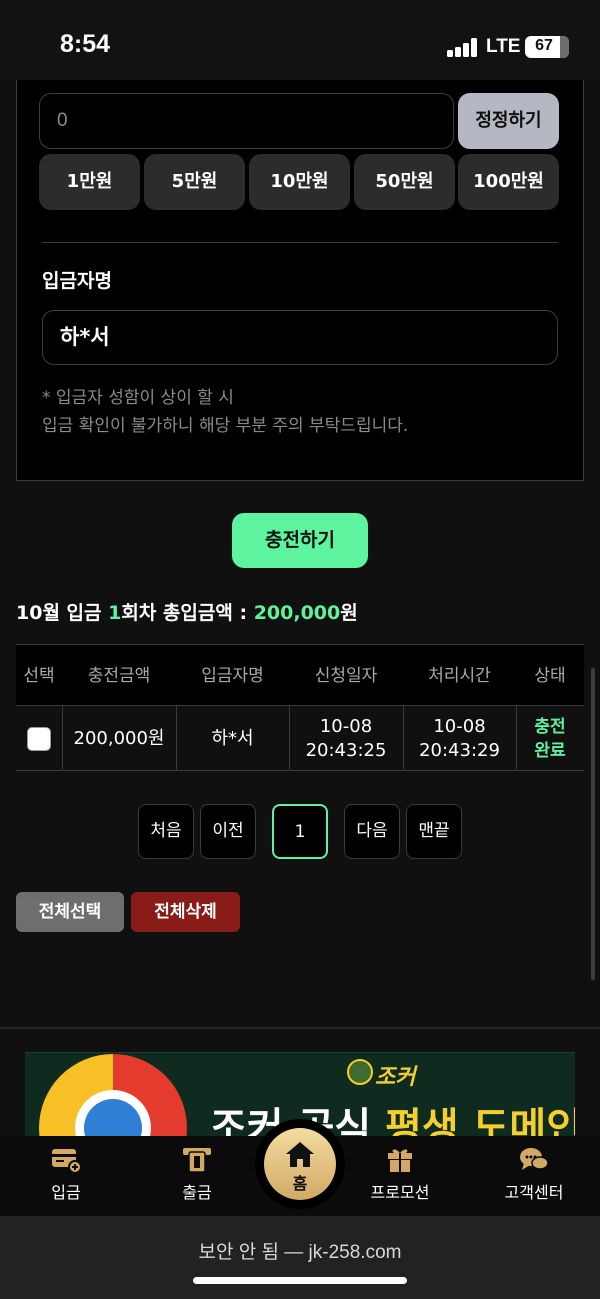 The height and width of the screenshot is (1299, 600). What do you see at coordinates (62, 613) in the screenshot?
I see `summary-prefix: 10월 입금` at bounding box center [62, 613].